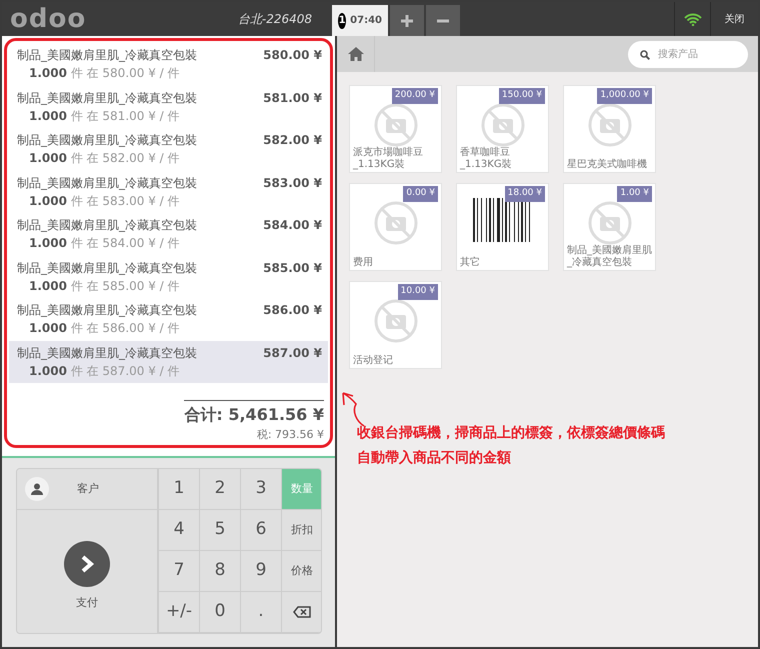 This screenshot has width=760, height=649. What do you see at coordinates (261, 530) in the screenshot?
I see `numpad-key: 6` at bounding box center [261, 530].